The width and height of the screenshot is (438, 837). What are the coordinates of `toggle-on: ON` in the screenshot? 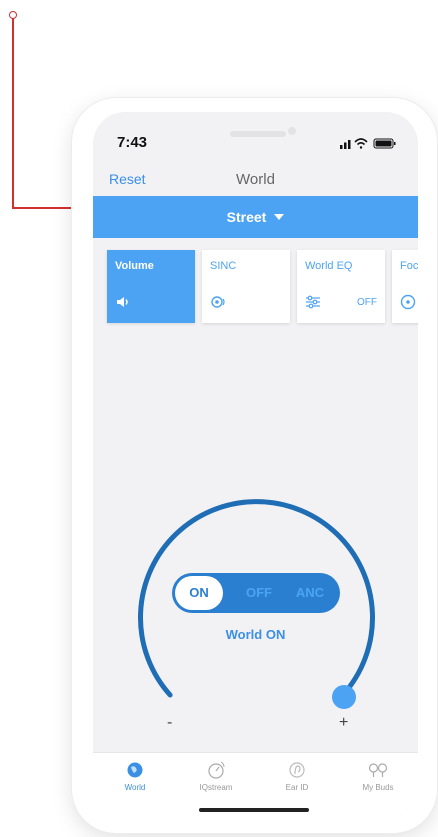 It's located at (199, 593).